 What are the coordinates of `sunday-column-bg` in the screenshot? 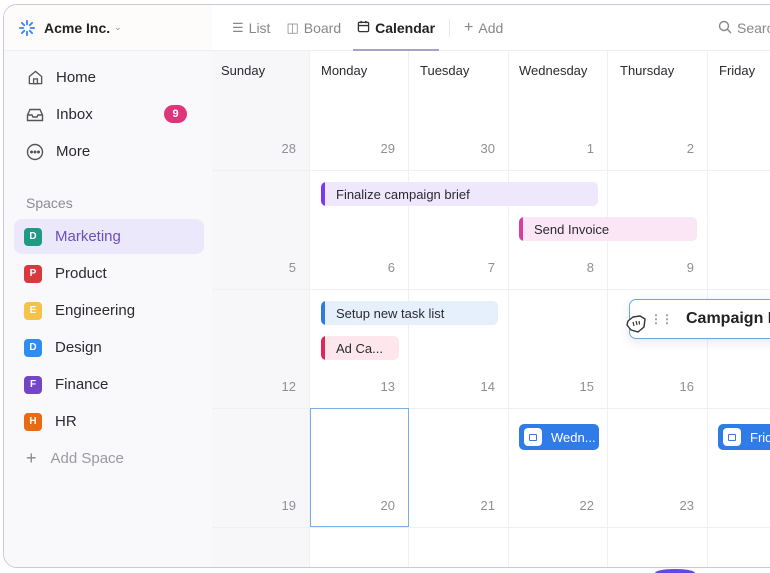 It's located at (260, 309).